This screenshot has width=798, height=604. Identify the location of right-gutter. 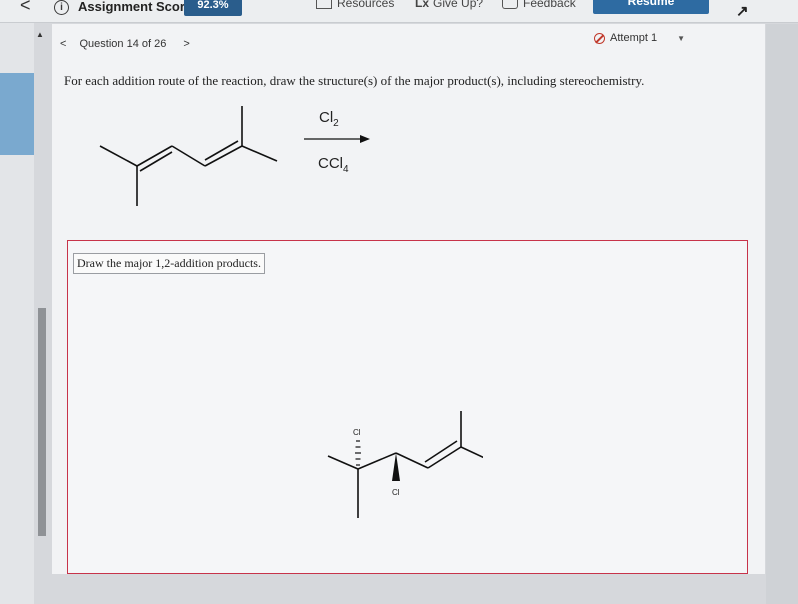
(782, 314).